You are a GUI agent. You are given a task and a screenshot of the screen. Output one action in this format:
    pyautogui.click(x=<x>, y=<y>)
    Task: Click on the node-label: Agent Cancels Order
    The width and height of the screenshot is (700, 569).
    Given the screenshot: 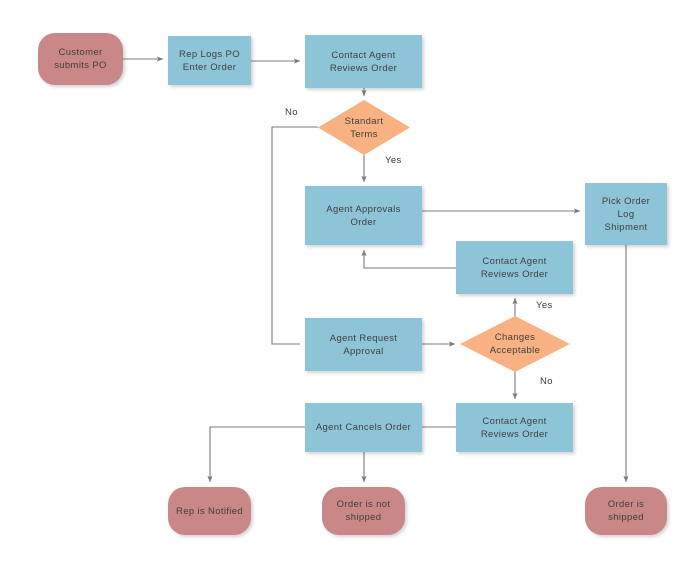 What is the action you would take?
    pyautogui.click(x=363, y=427)
    